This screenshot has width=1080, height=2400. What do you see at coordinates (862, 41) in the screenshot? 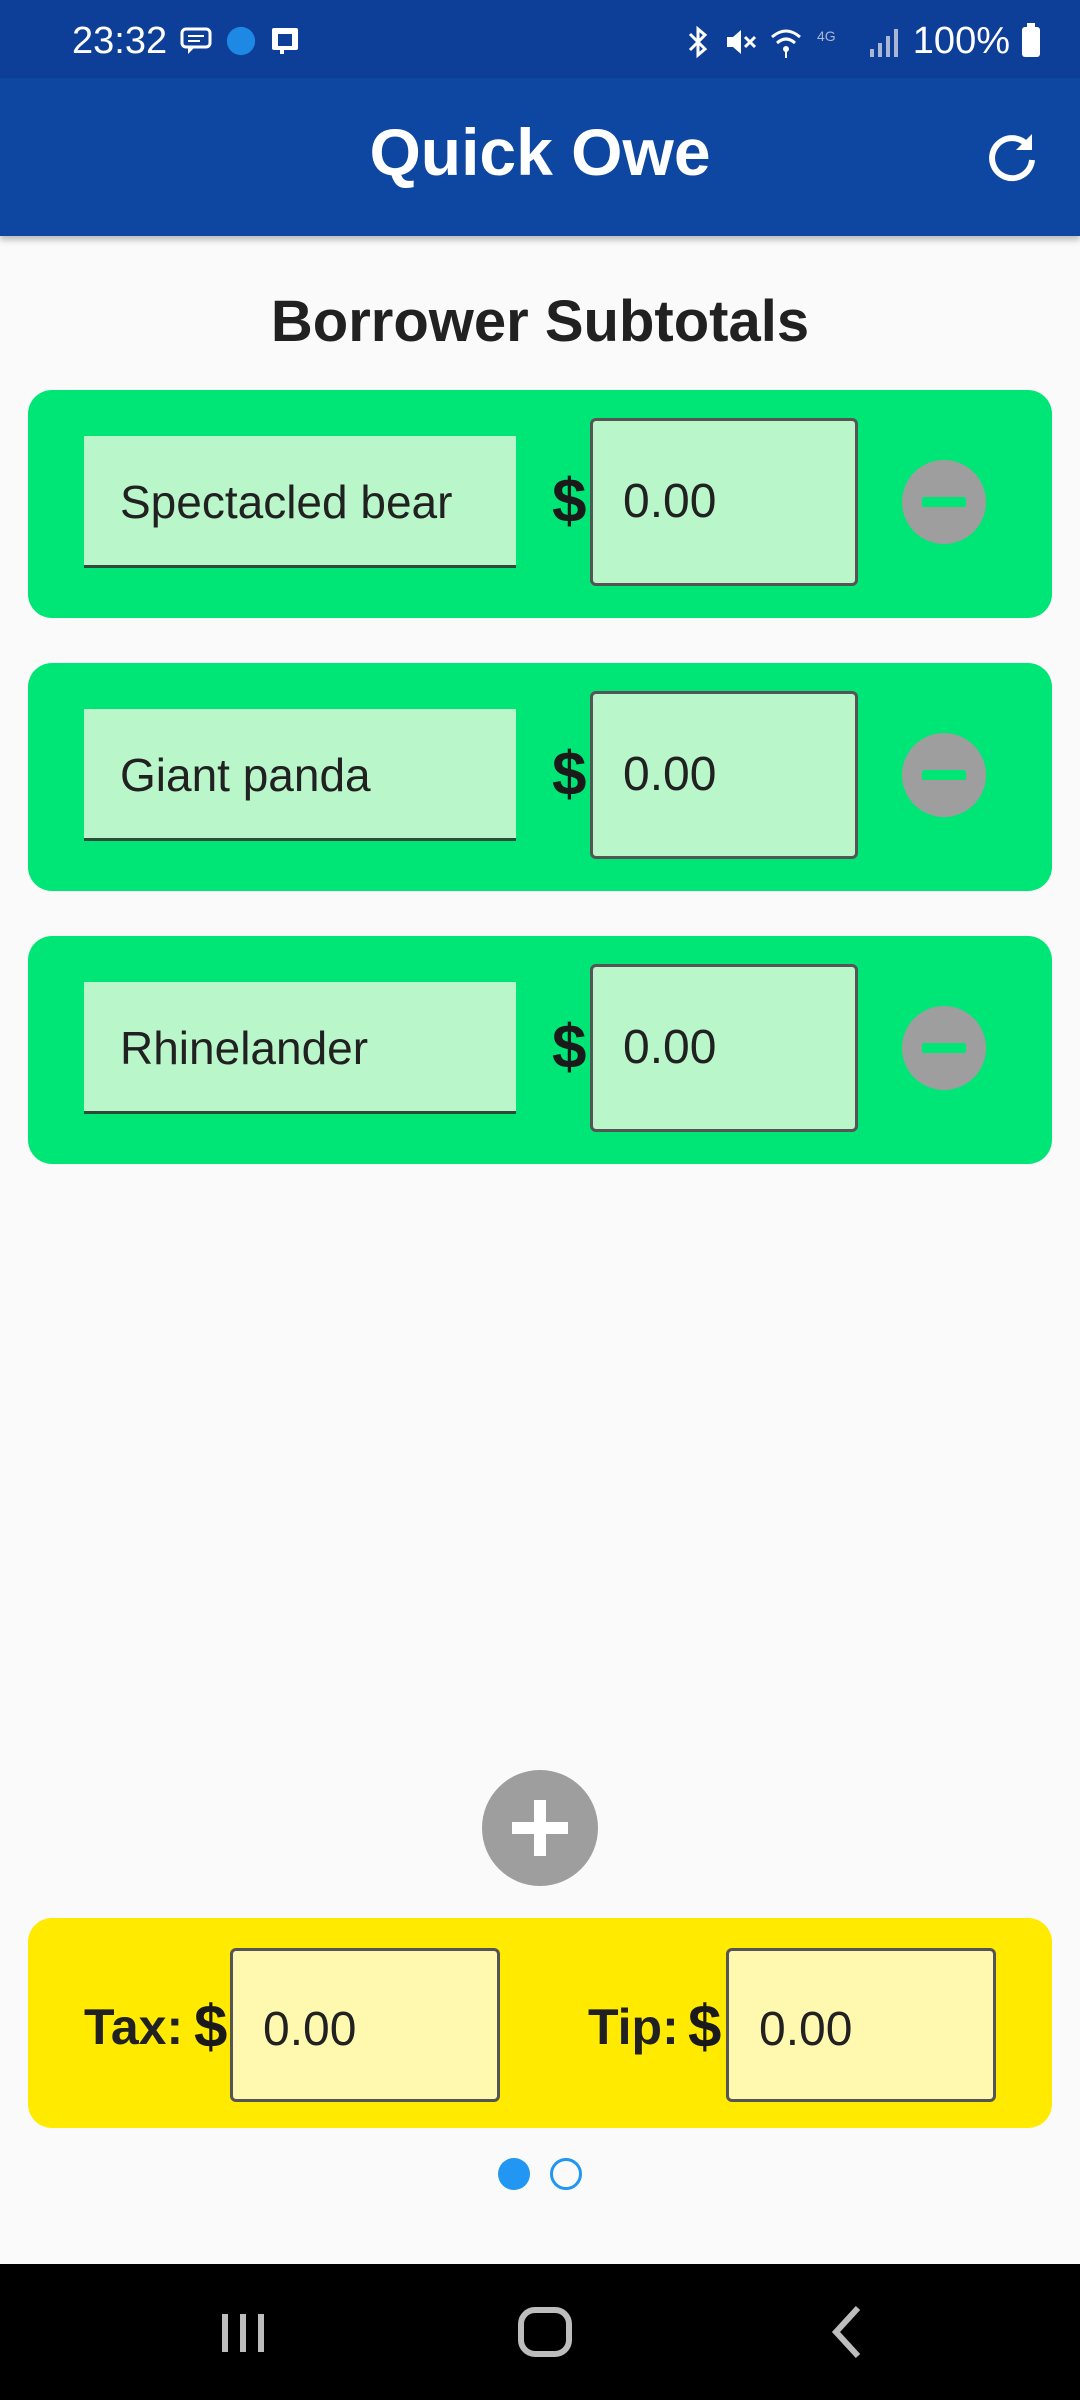
I see `system-icons: 4G 100%` at bounding box center [862, 41].